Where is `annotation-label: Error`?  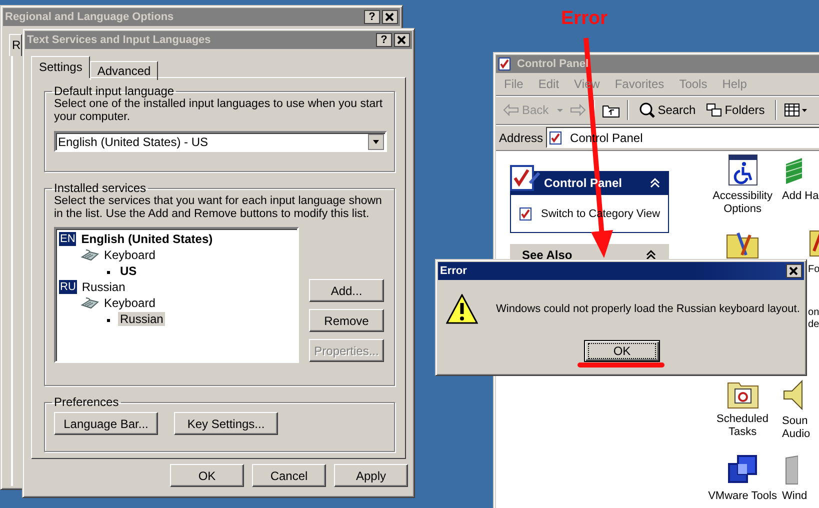 annotation-label: Error is located at coordinates (584, 19).